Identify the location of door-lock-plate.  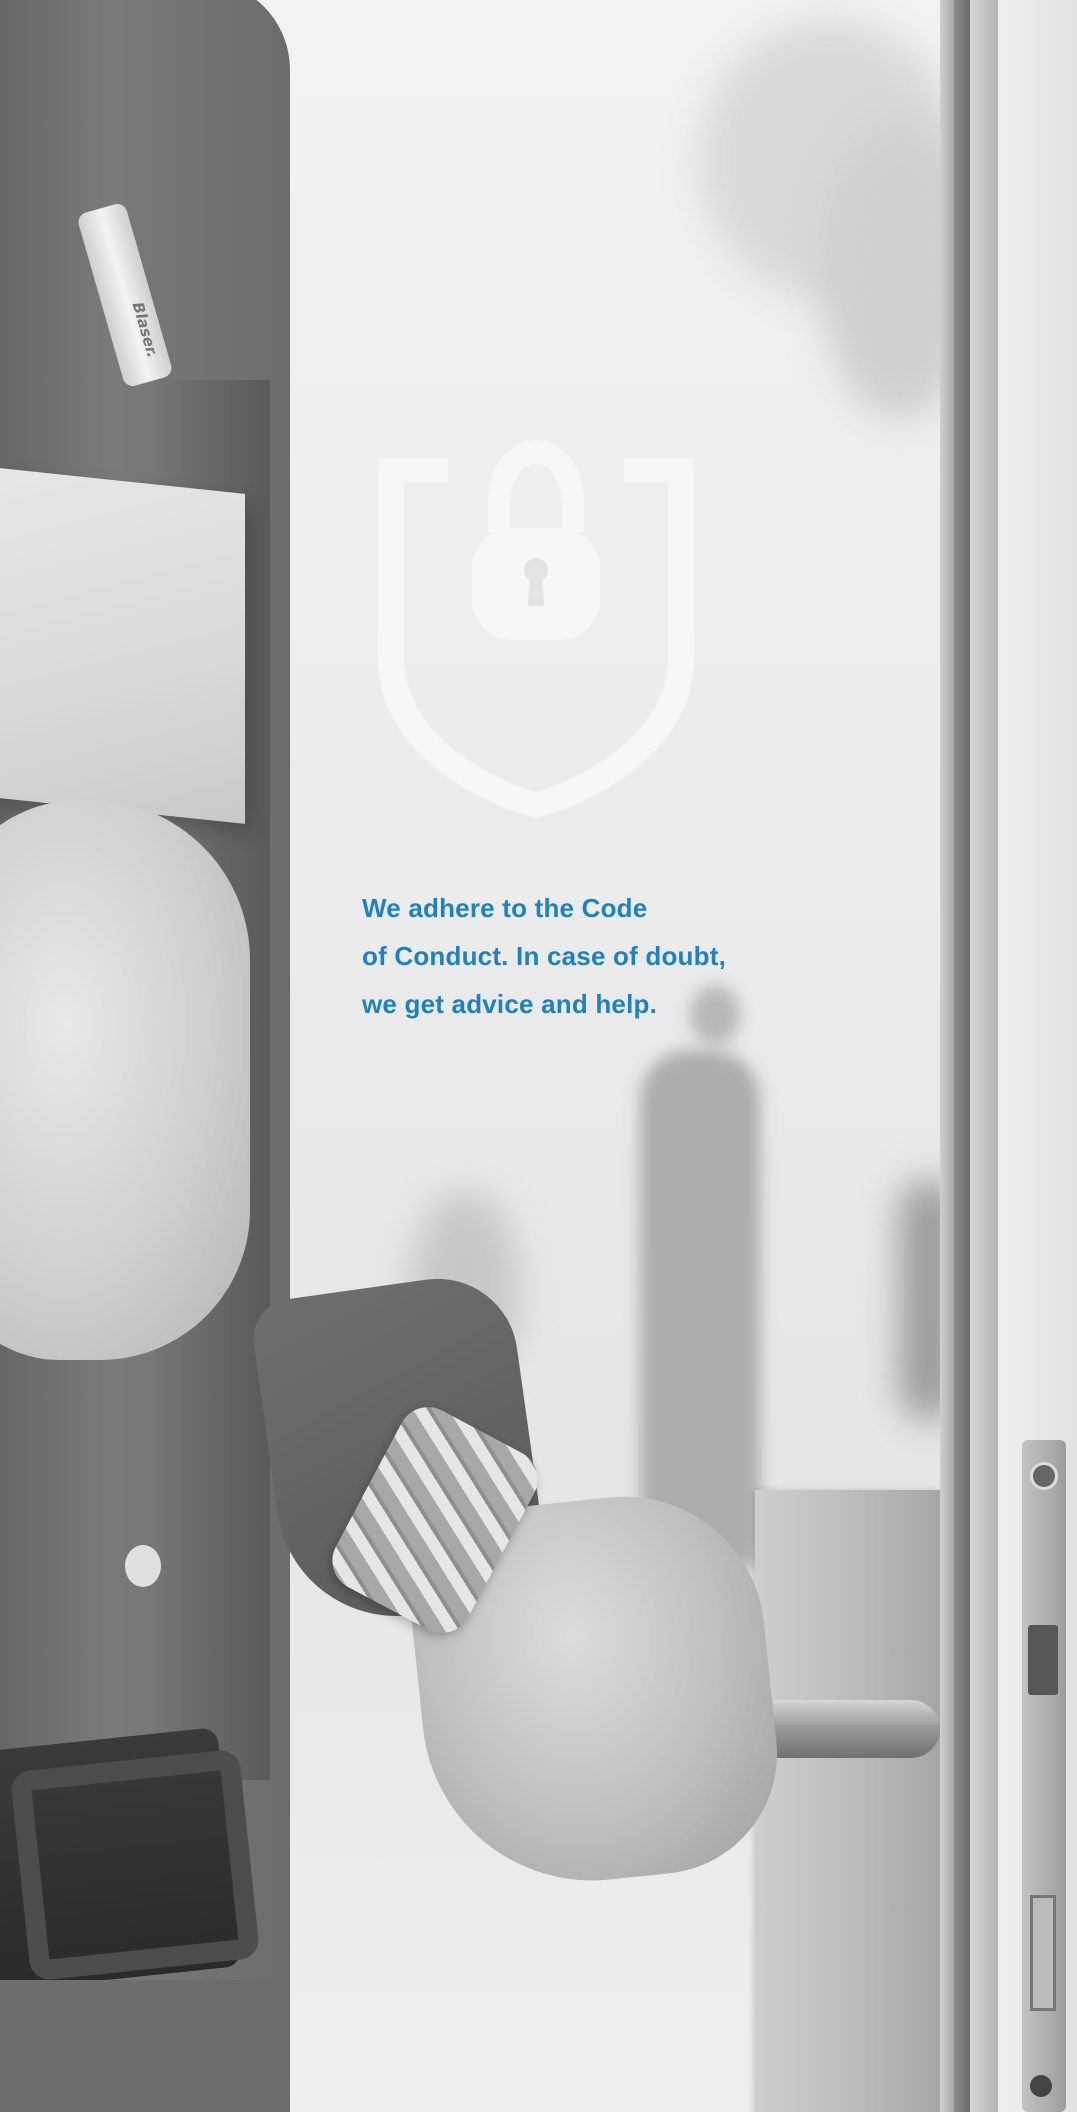
(1044, 1776).